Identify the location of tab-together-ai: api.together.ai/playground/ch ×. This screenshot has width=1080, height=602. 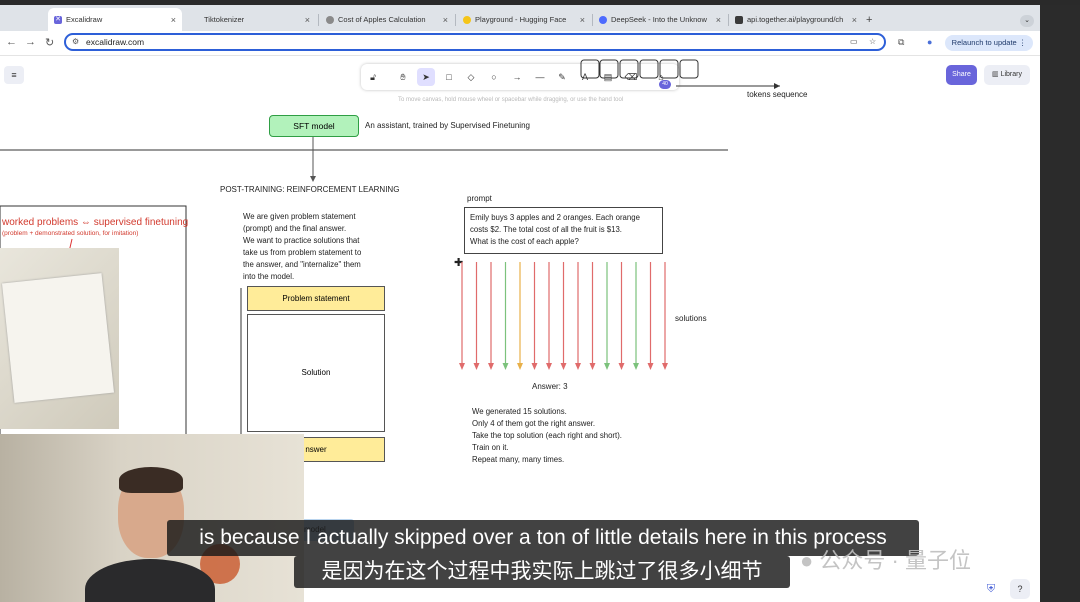
(796, 19).